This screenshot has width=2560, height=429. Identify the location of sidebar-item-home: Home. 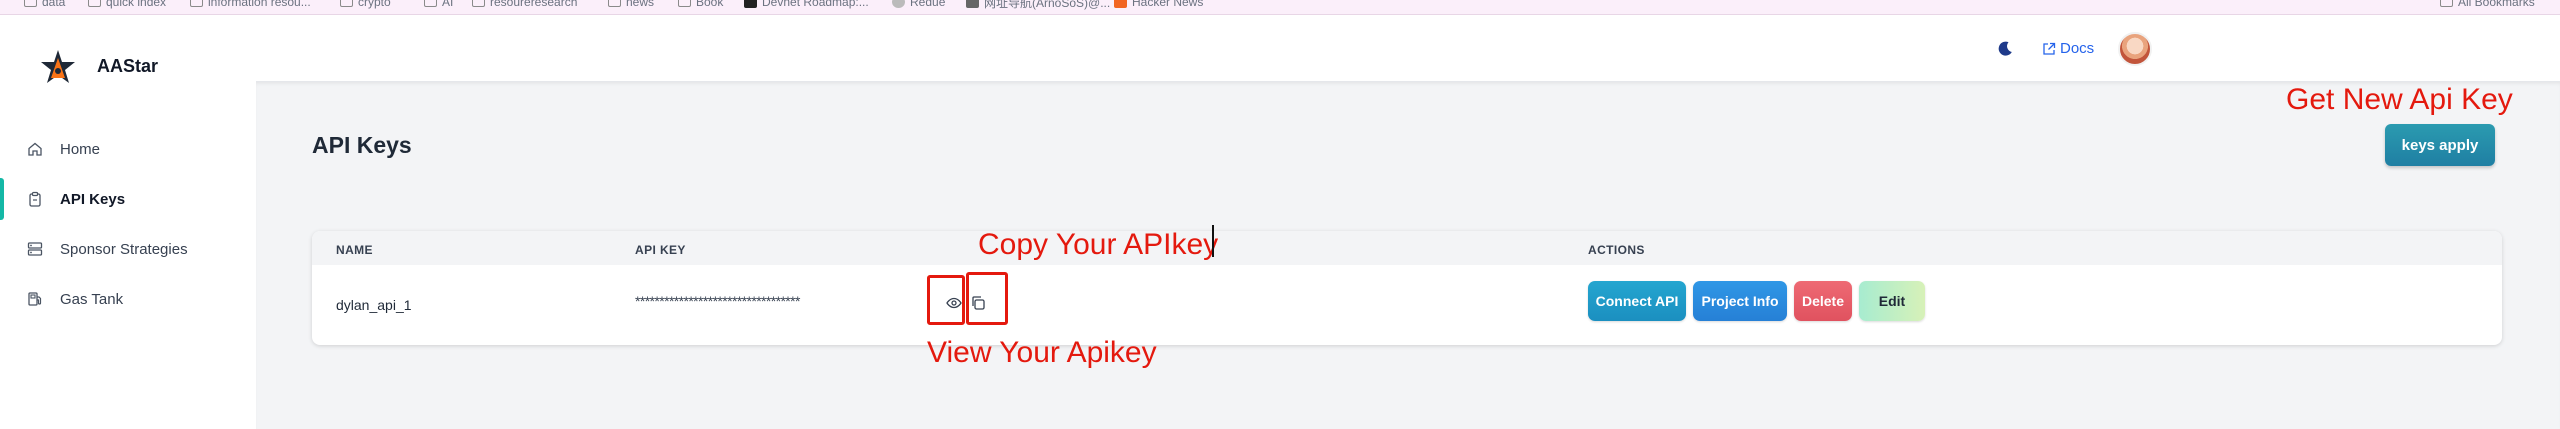
(128, 149).